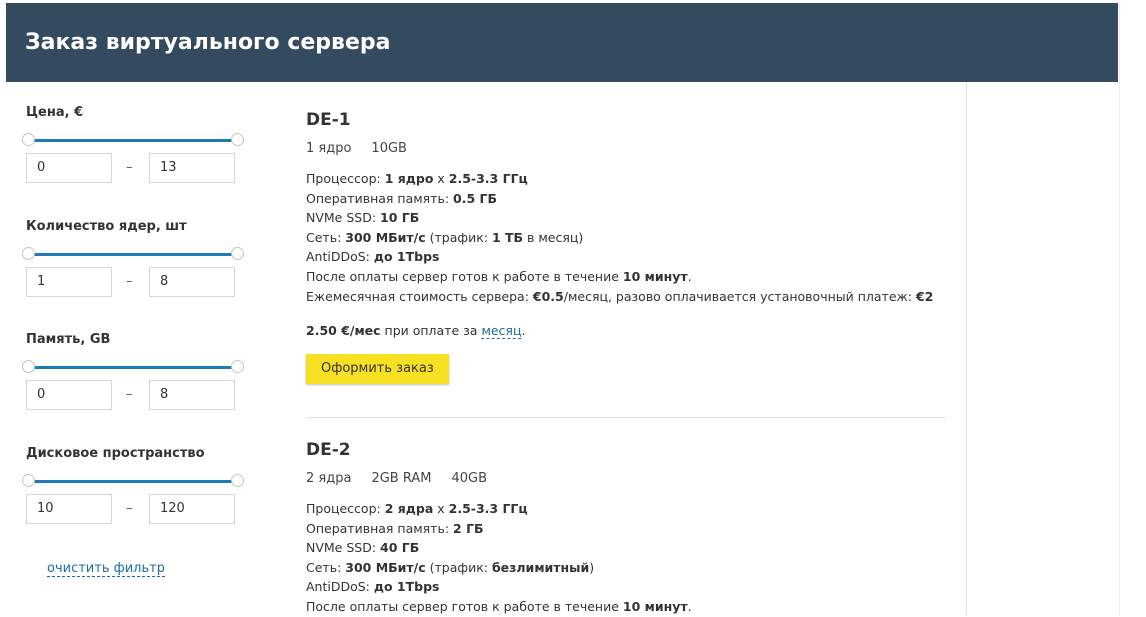  What do you see at coordinates (562, 42) in the screenshot?
I see `page-header: Заказ виртуального сервера` at bounding box center [562, 42].